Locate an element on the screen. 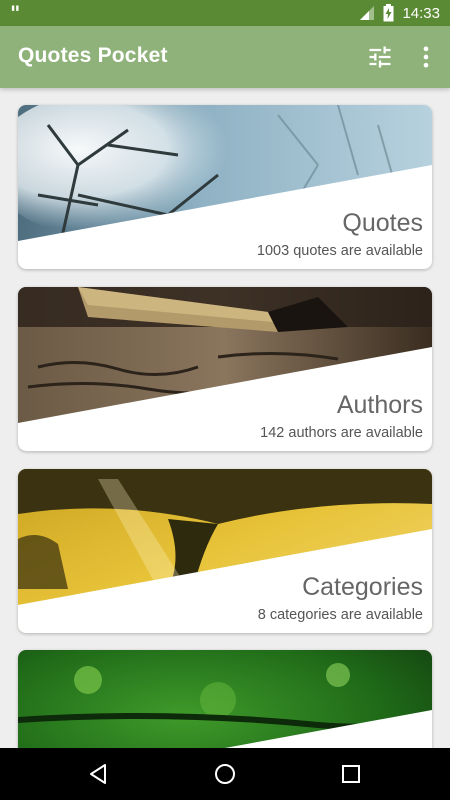  card-subtitle: 142 authors are available is located at coordinates (341, 433).